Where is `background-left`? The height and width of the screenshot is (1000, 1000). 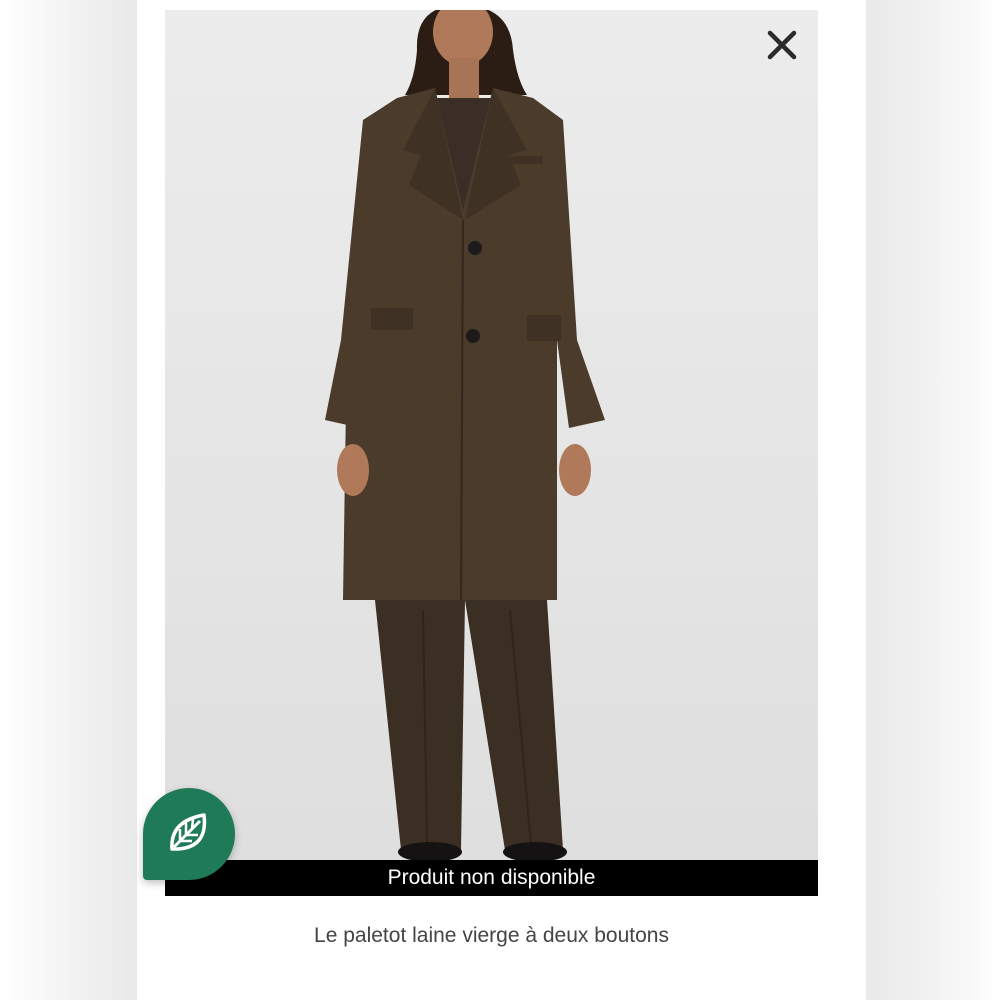 background-left is located at coordinates (68, 500).